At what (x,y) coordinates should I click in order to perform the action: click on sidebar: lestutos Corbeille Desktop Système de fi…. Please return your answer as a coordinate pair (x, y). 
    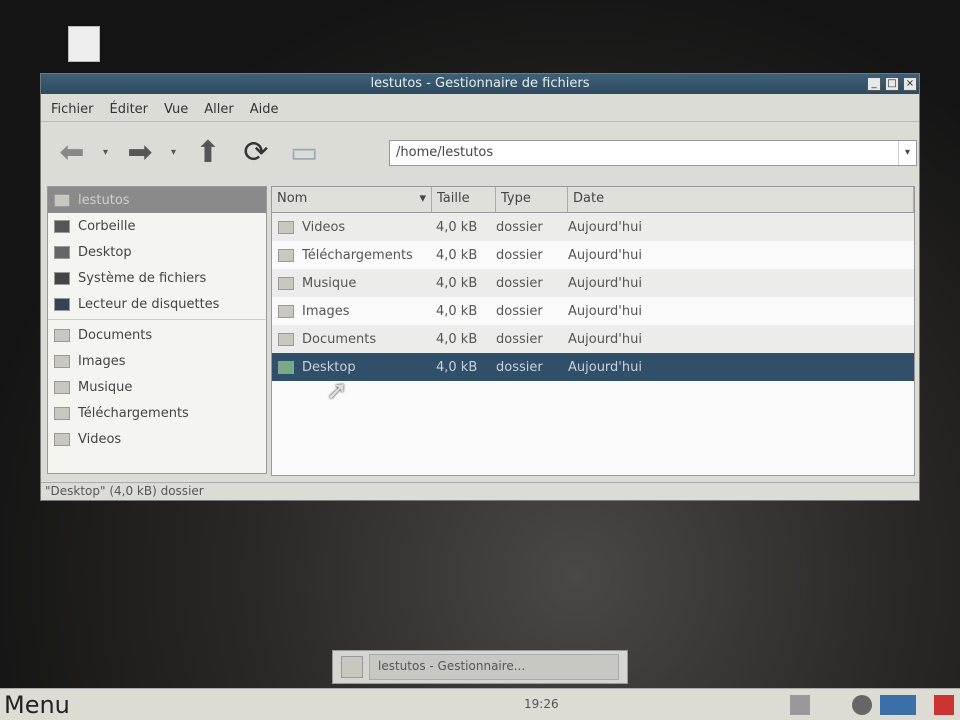
    Looking at the image, I should click on (157, 330).